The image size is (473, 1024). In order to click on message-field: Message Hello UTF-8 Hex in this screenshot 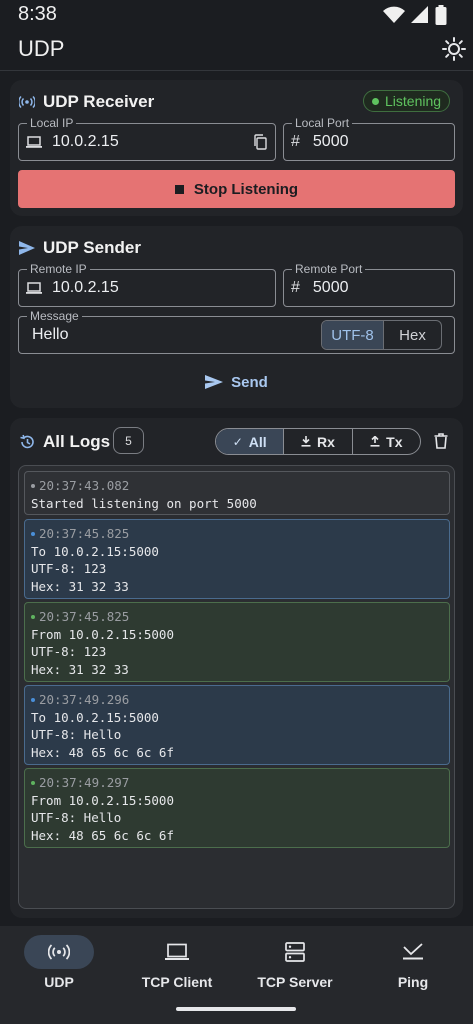, I will do `click(236, 331)`.